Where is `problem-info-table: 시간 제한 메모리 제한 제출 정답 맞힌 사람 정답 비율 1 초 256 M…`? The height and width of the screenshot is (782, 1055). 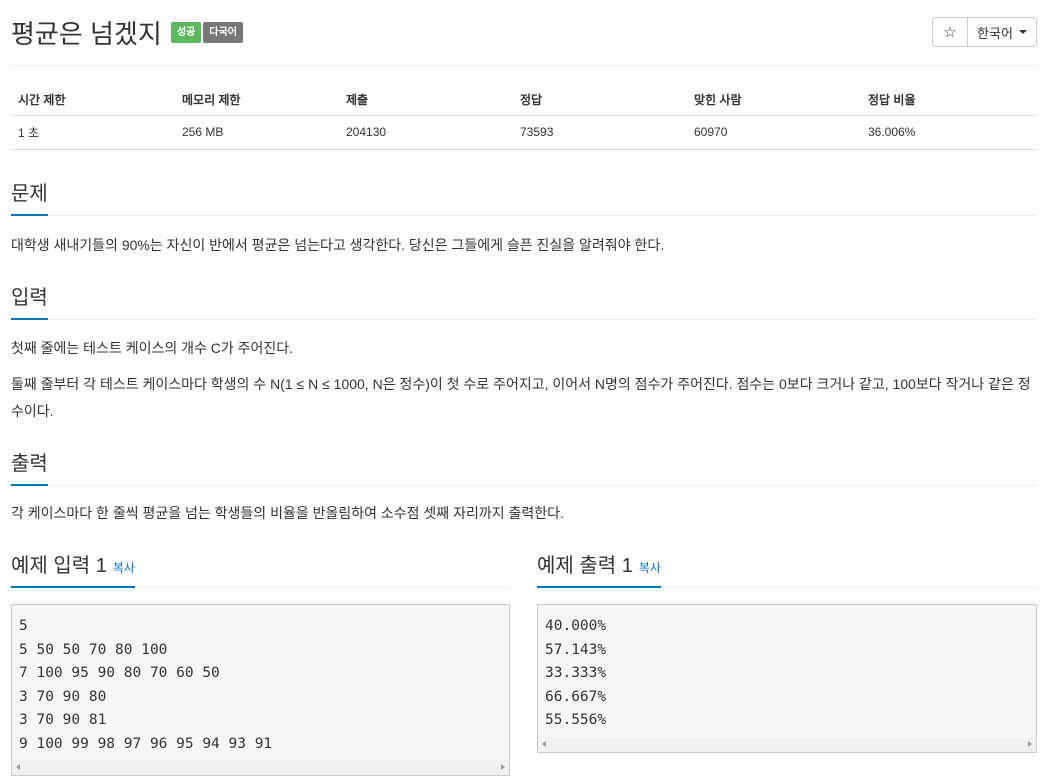 problem-info-table: 시간 제한 메모리 제한 제출 정답 맞힌 사람 정답 비율 1 초 256 M… is located at coordinates (524, 117).